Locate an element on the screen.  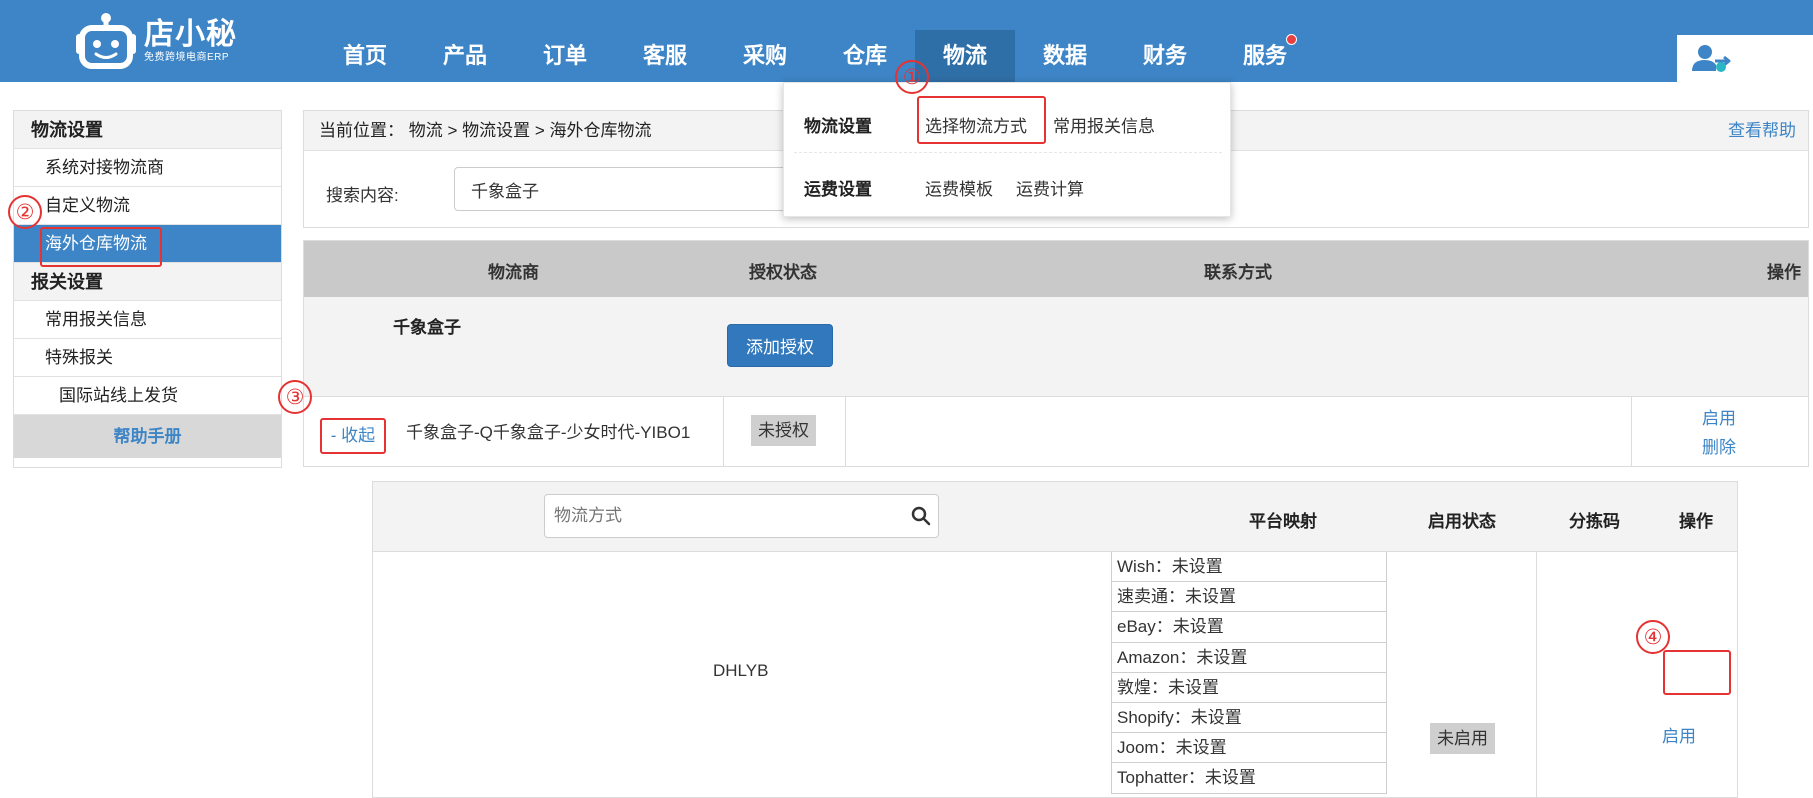
app-logo: 店小秘 免费跨境电商ERP is located at coordinates (155, 41).